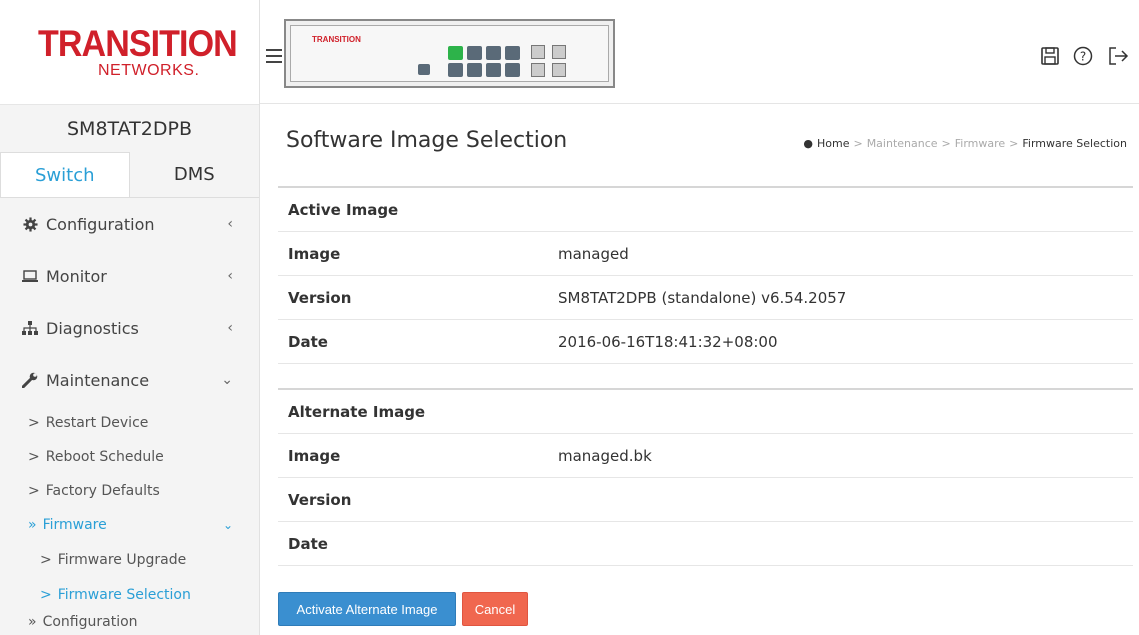 This screenshot has width=1139, height=635. What do you see at coordinates (367, 609) in the screenshot?
I see `activate-alternate-image-button: Activate Alternate Image` at bounding box center [367, 609].